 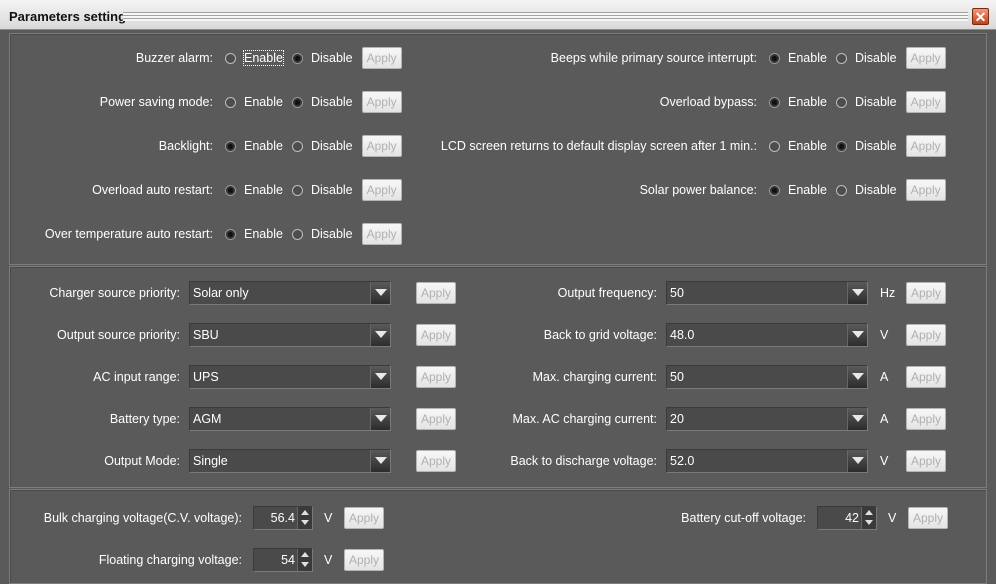 What do you see at coordinates (230, 58) in the screenshot?
I see `buzzer-alarm-enable-radio` at bounding box center [230, 58].